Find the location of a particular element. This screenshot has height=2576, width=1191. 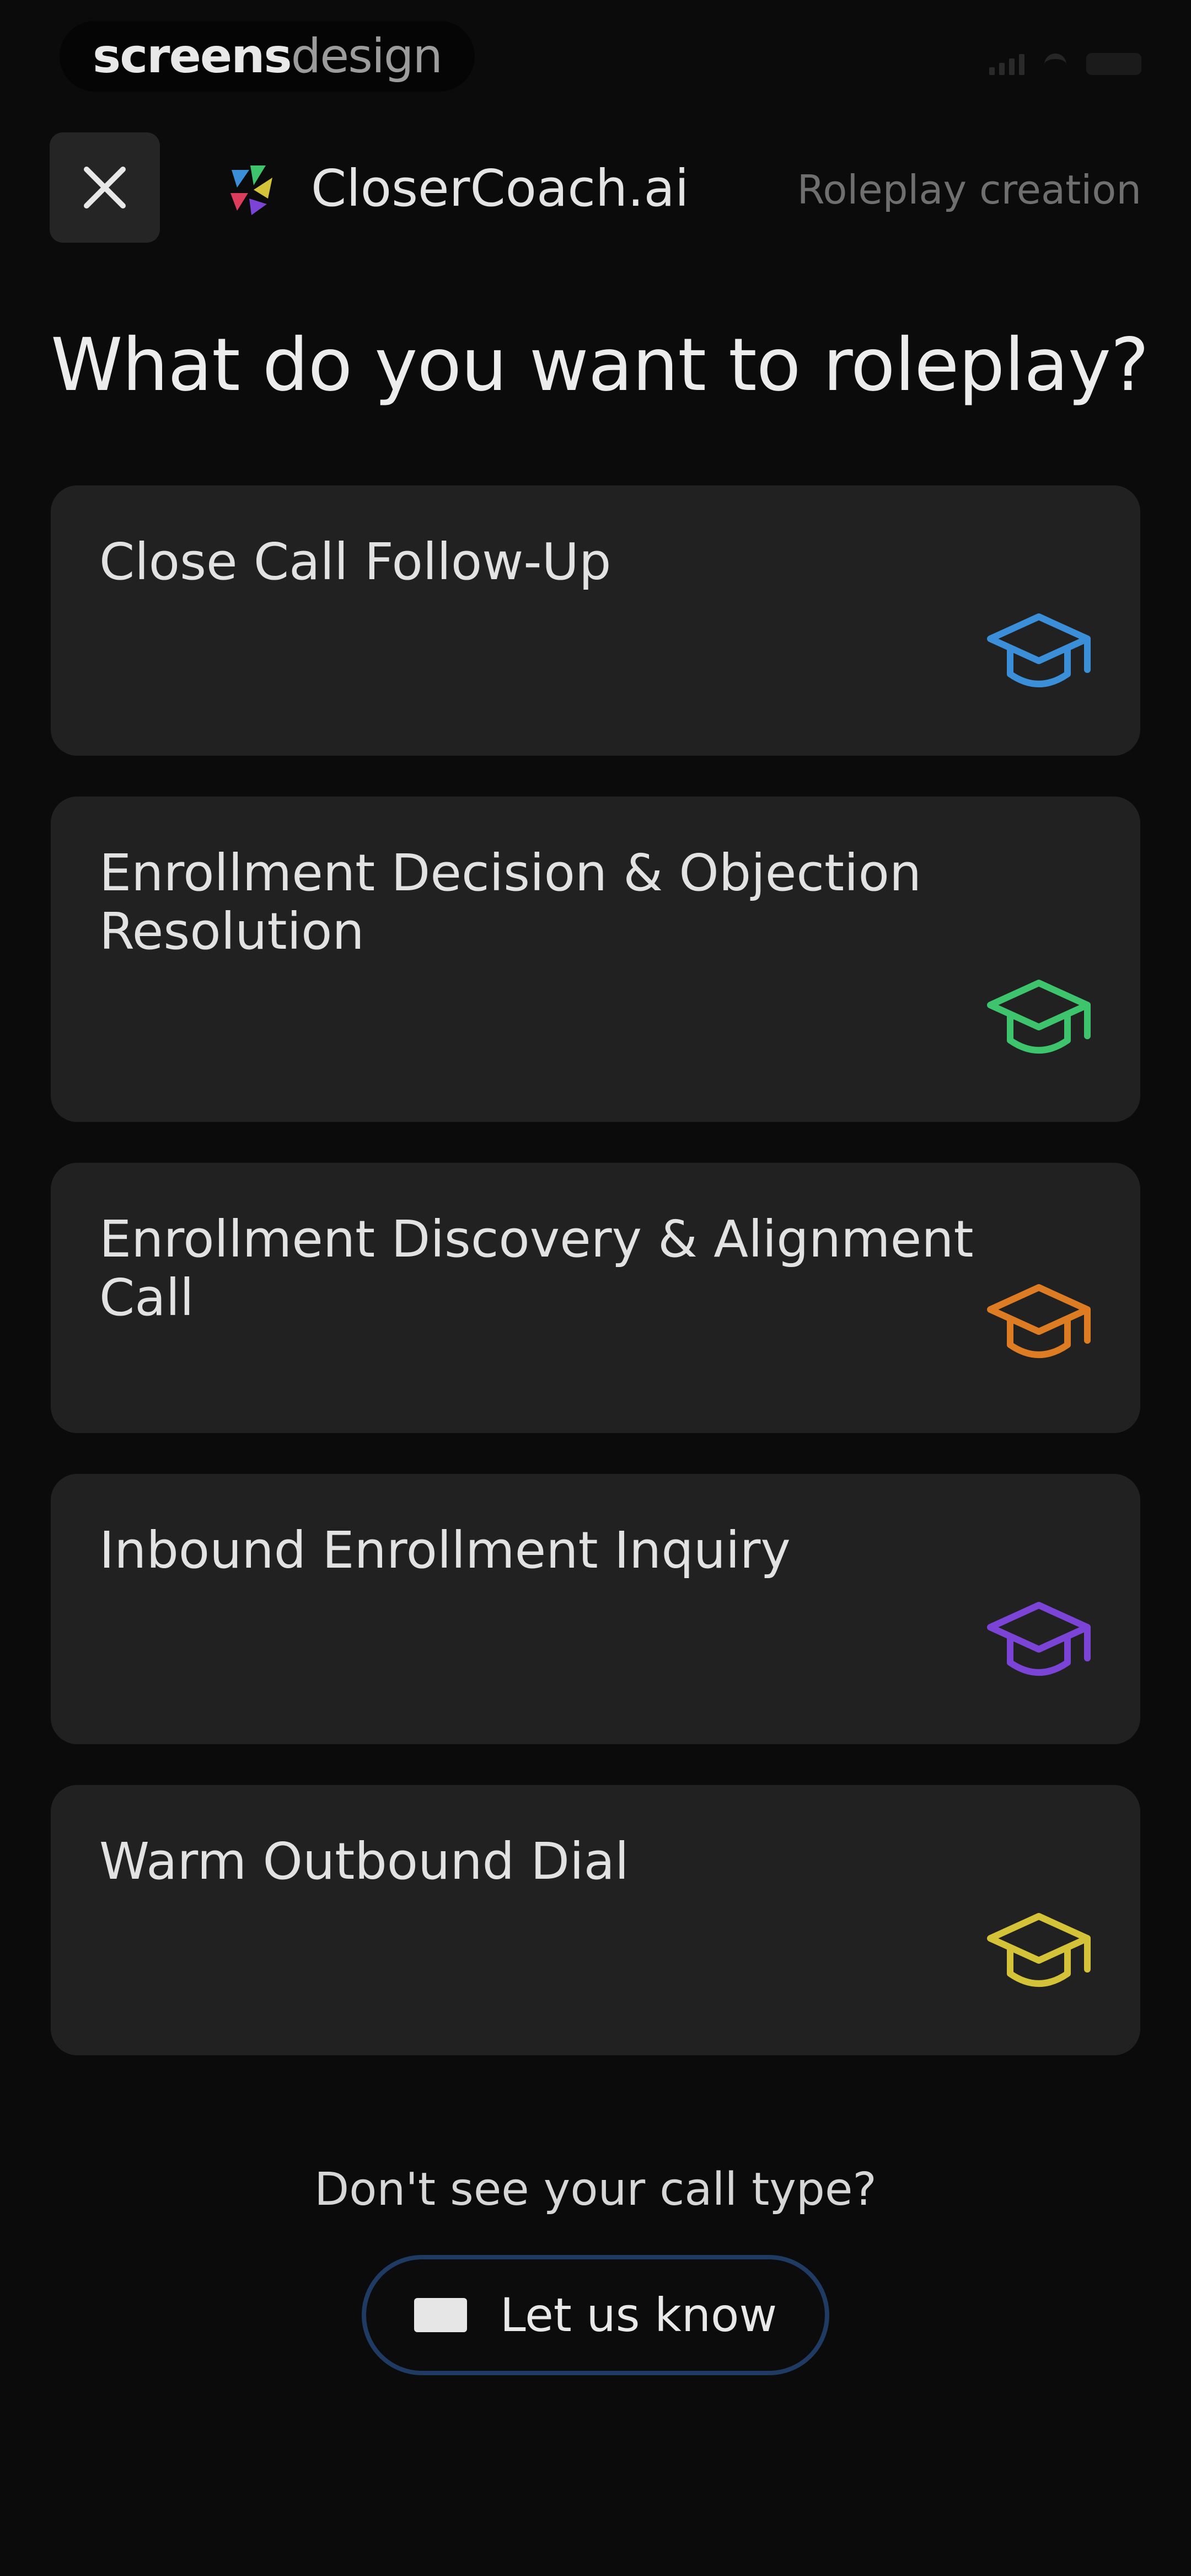

close-button is located at coordinates (105, 187).